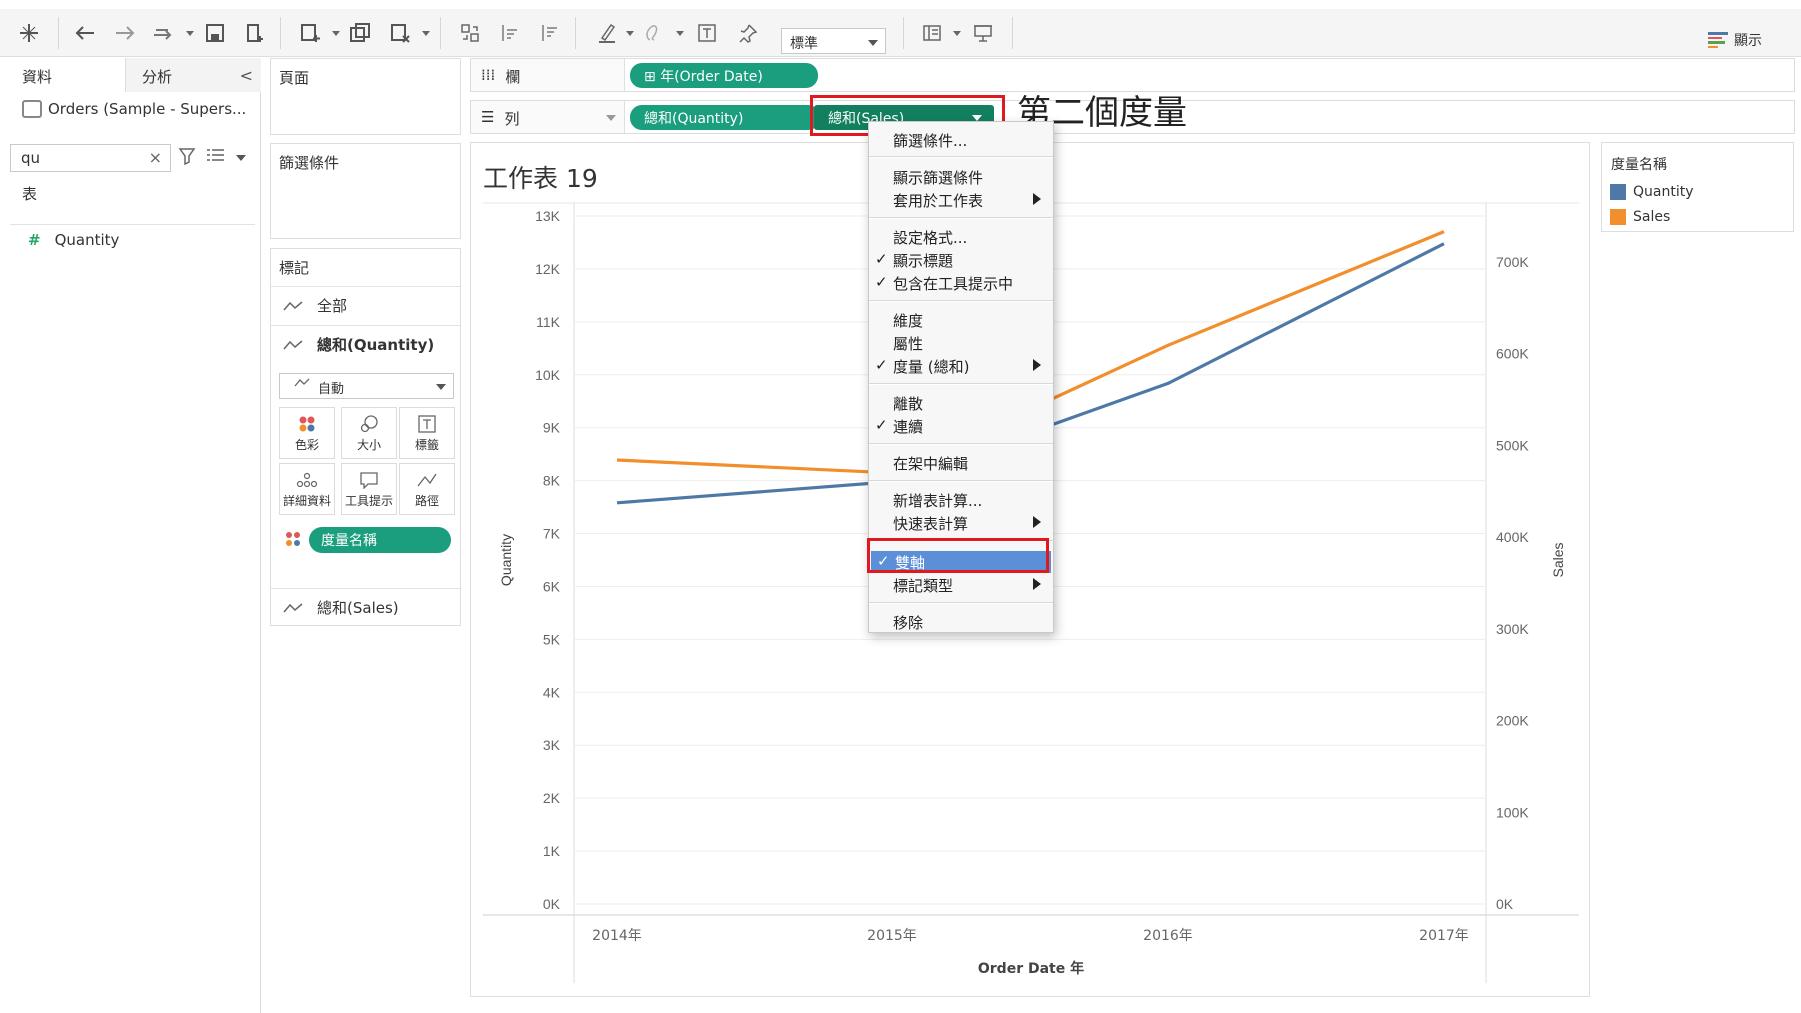 The width and height of the screenshot is (1801, 1013). What do you see at coordinates (29, 33) in the screenshot?
I see `tableau-logo-icon` at bounding box center [29, 33].